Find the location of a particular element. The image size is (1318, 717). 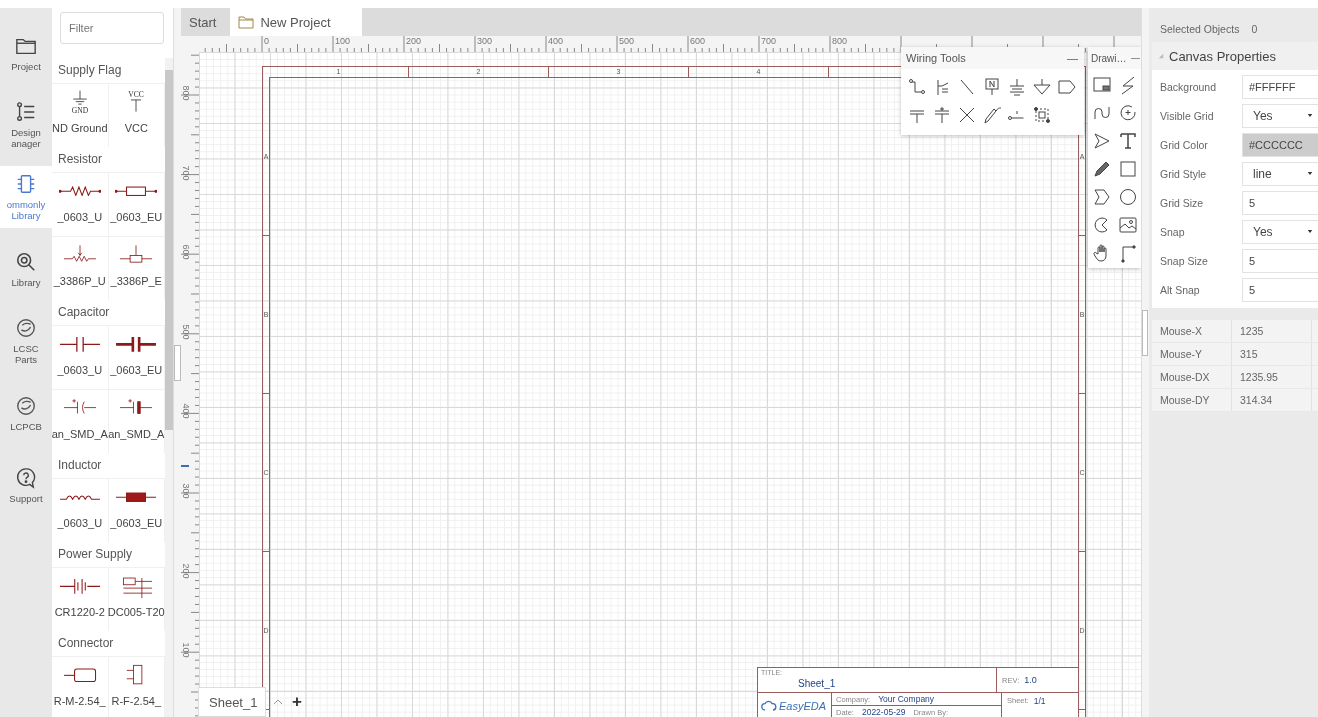

search-icon is located at coordinates (26, 261).